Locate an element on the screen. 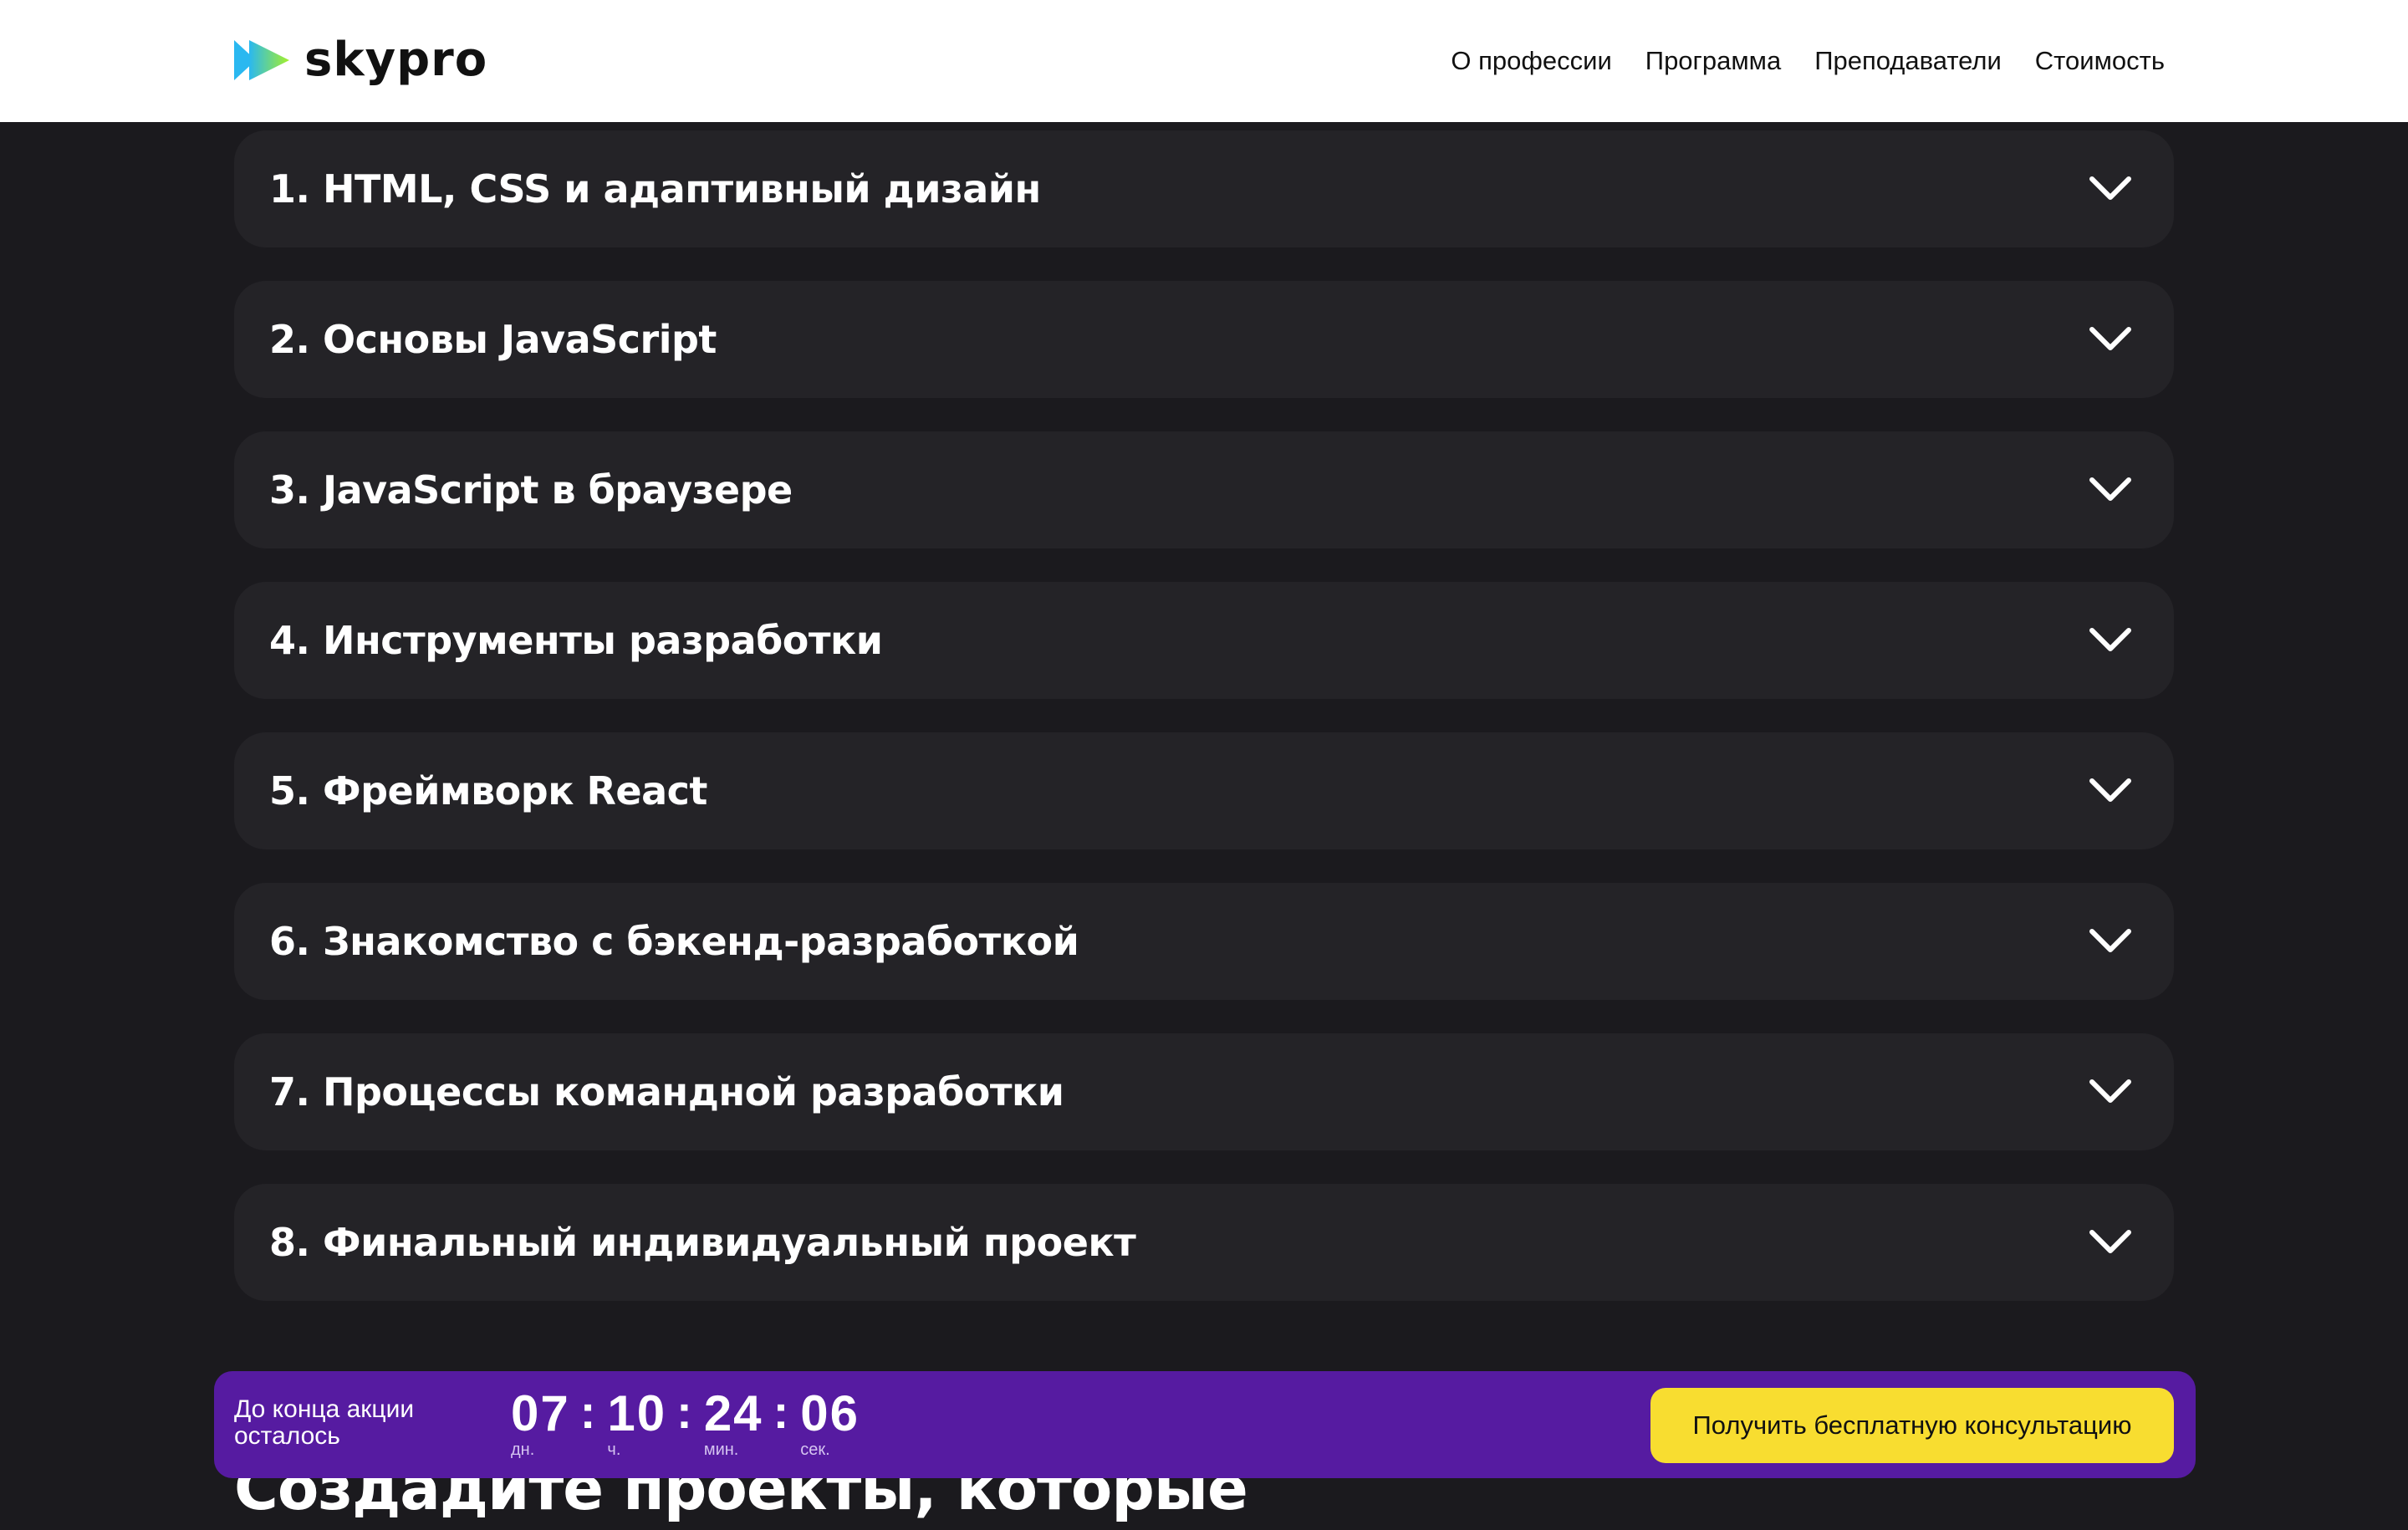 The width and height of the screenshot is (2408, 1530). accordion-item: 2. Основы JavaScript is located at coordinates (1204, 339).